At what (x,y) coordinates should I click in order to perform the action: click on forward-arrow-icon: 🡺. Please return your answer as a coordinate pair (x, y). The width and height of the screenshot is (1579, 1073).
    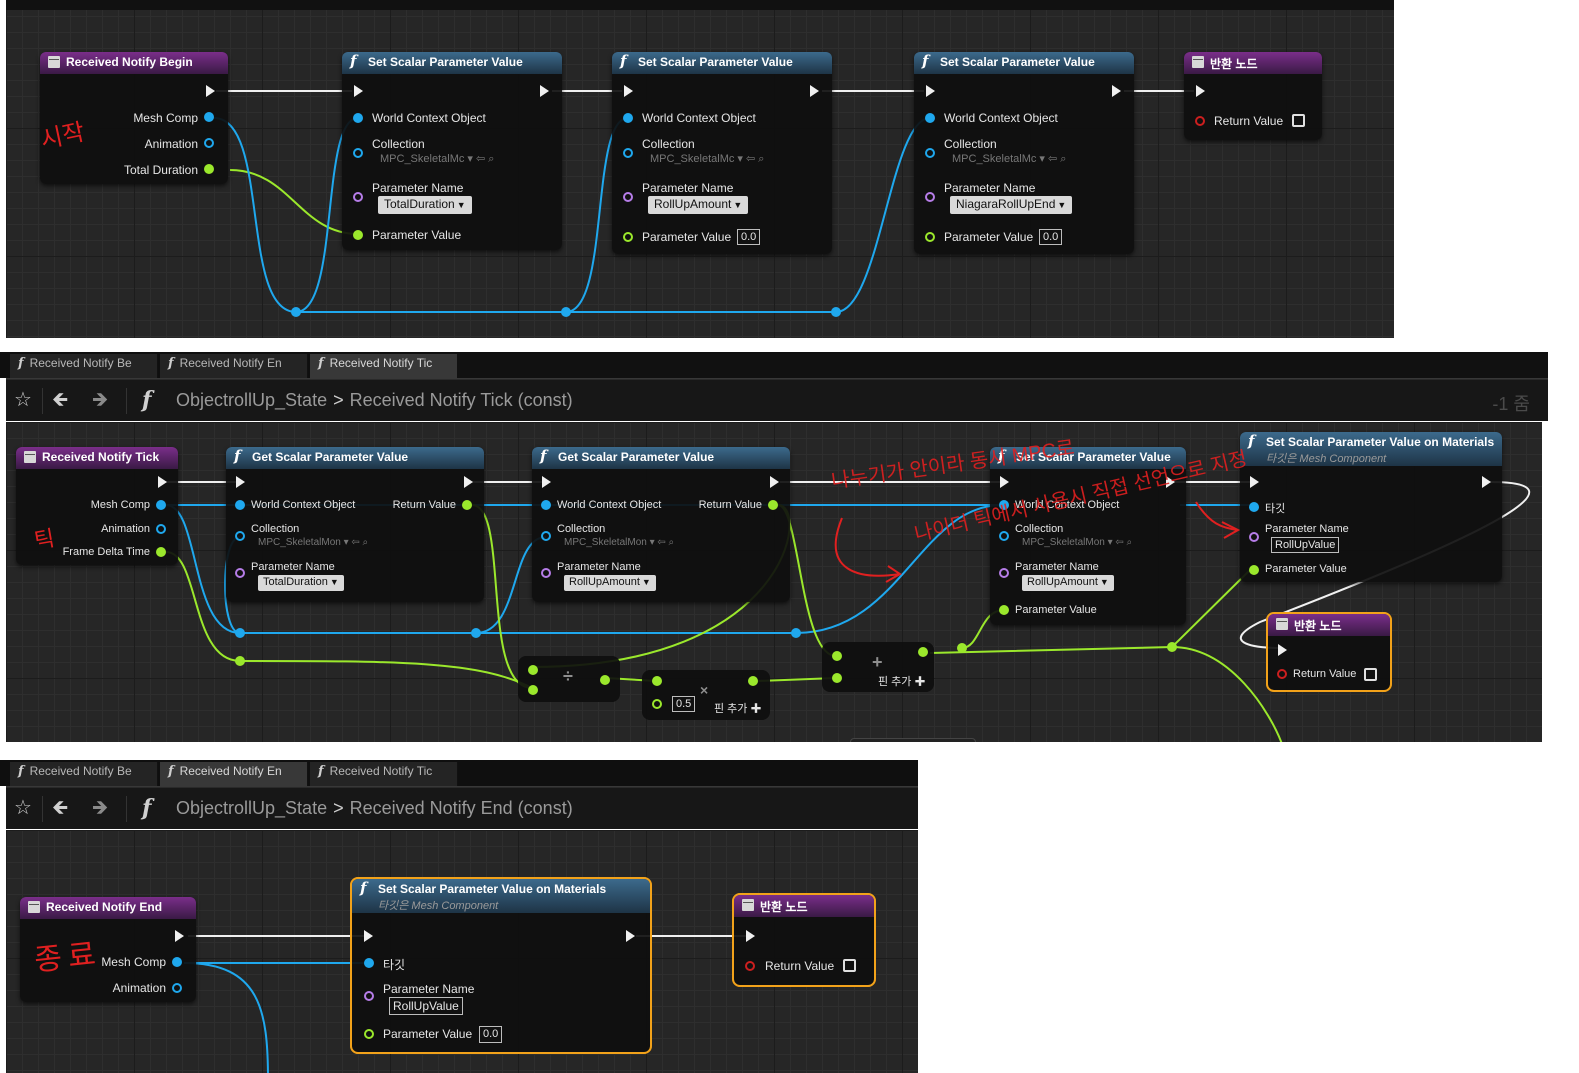
    Looking at the image, I should click on (100, 808).